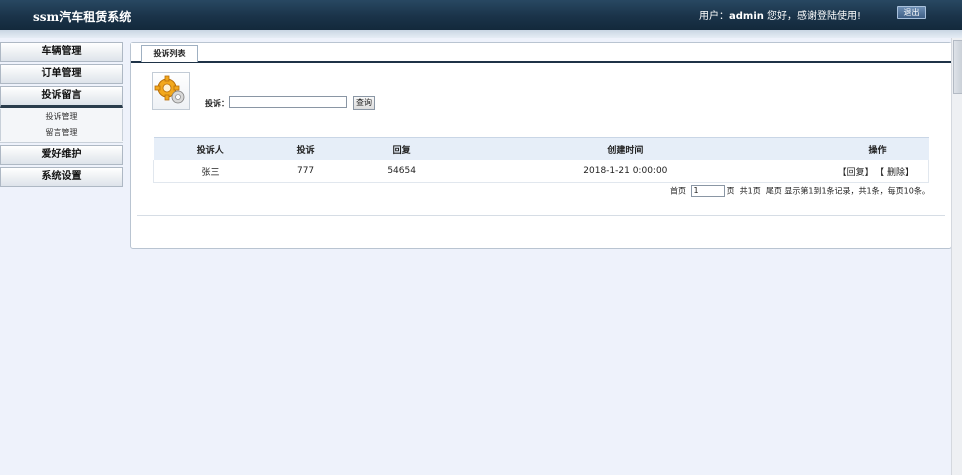 Image resolution: width=962 pixels, height=475 pixels. What do you see at coordinates (169, 53) in the screenshot?
I see `tab-complaint-list: 投诉列表` at bounding box center [169, 53].